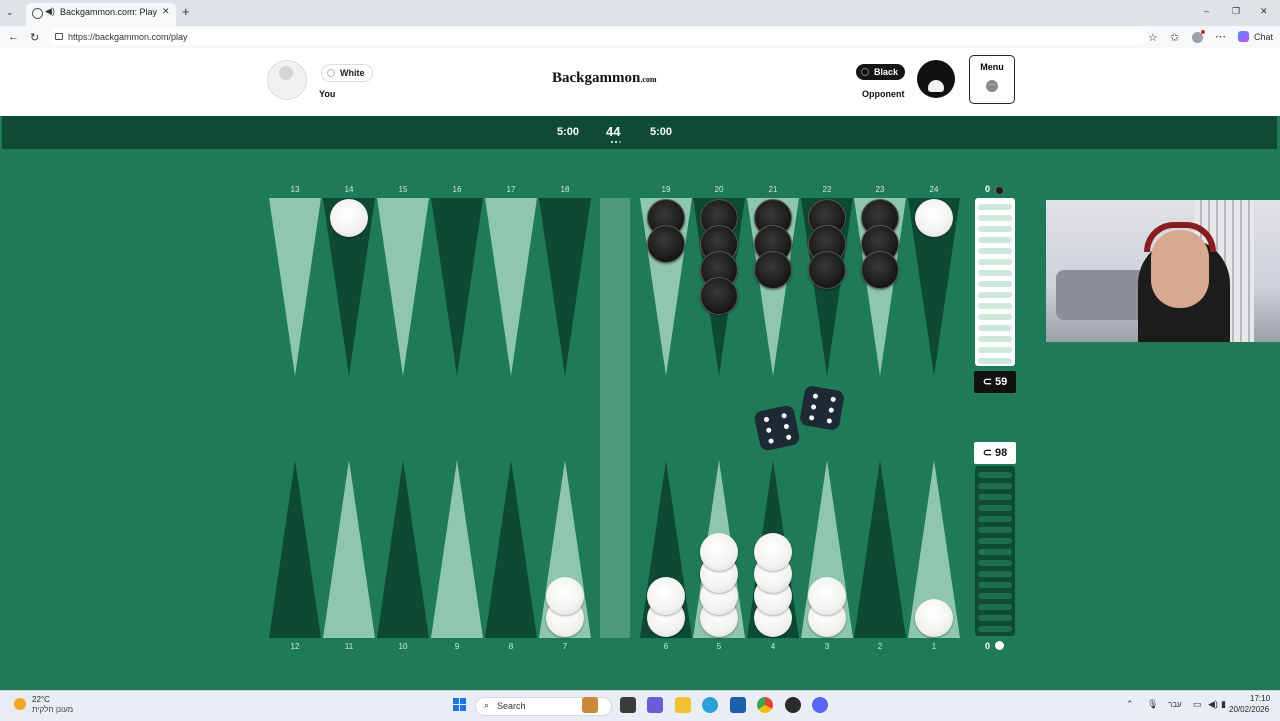 The height and width of the screenshot is (721, 1280). What do you see at coordinates (403, 189) in the screenshot?
I see `point-number-15: 15` at bounding box center [403, 189].